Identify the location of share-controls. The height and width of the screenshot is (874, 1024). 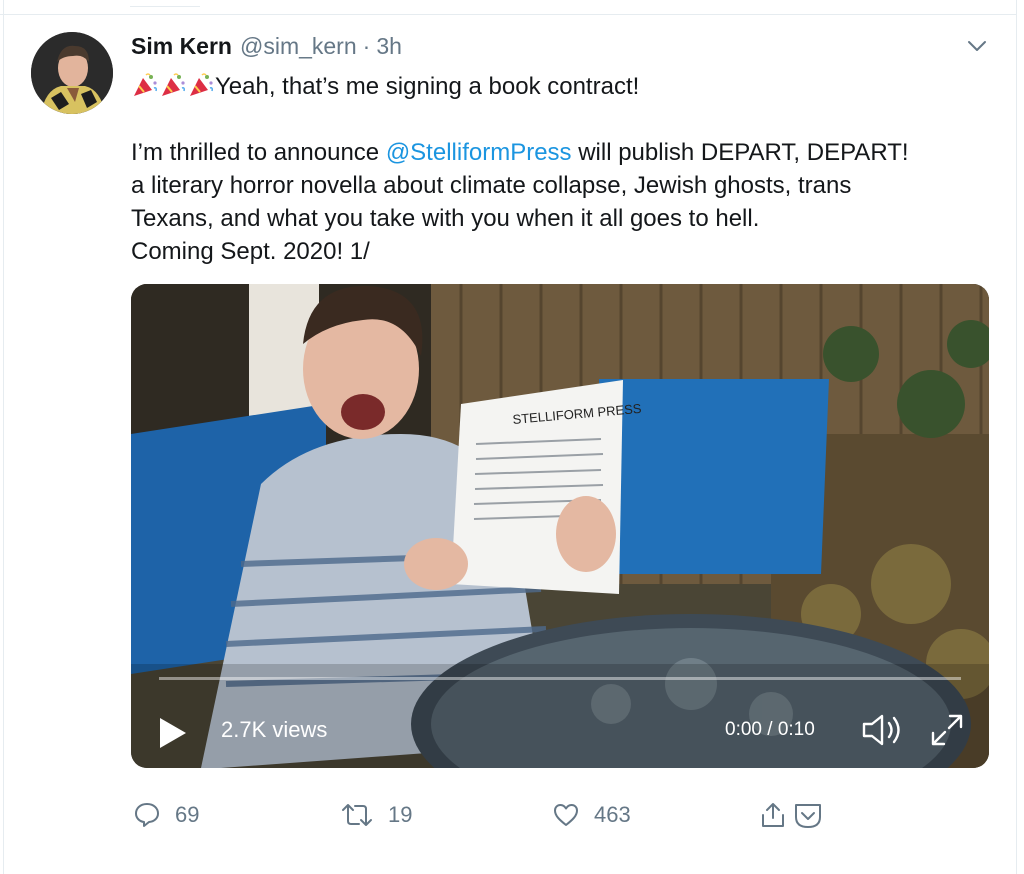
(792, 815).